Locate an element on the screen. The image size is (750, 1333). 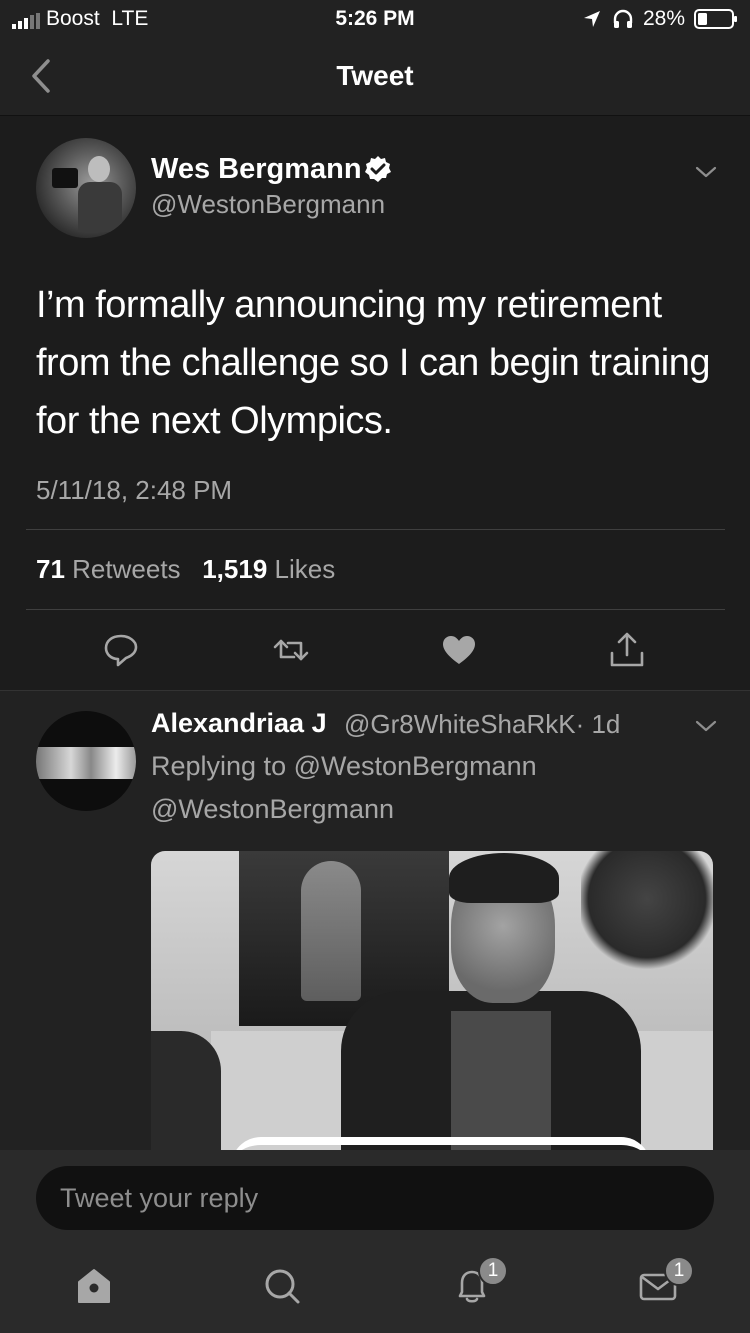
likes-count: 1,519 is located at coordinates (234, 569).